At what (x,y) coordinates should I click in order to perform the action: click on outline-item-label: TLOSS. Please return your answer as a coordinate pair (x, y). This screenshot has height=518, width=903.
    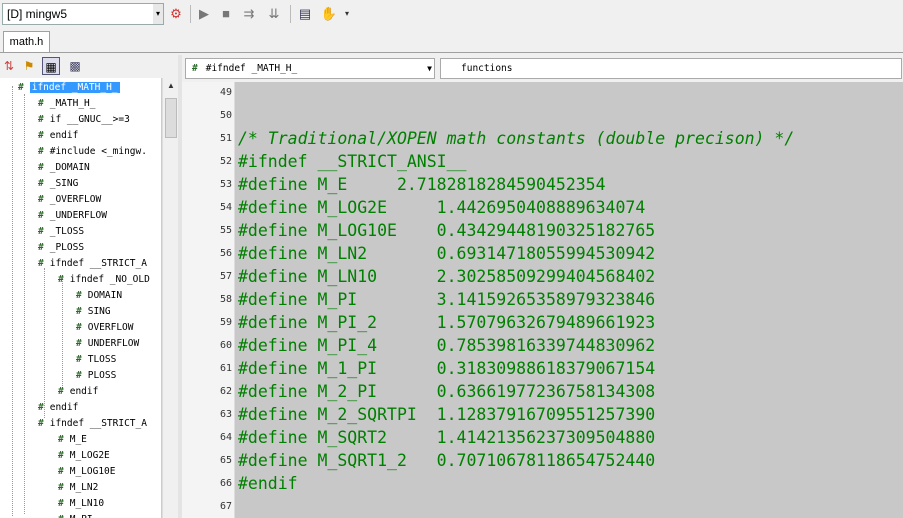
    Looking at the image, I should click on (102, 359).